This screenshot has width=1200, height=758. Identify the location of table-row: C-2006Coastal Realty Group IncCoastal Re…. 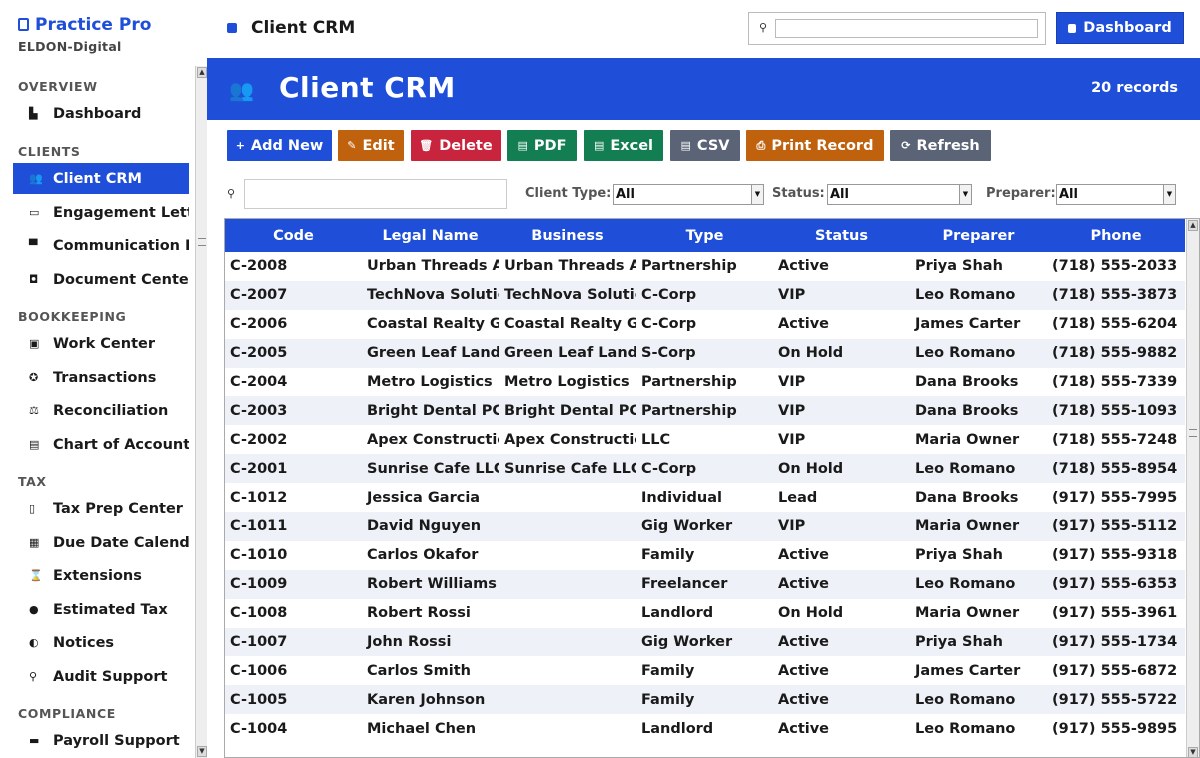
(705, 324).